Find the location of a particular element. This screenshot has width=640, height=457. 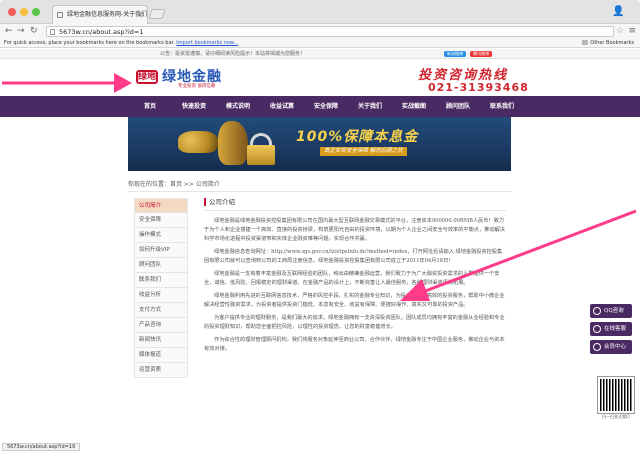

nav-model: 模式说明 is located at coordinates (238, 106).